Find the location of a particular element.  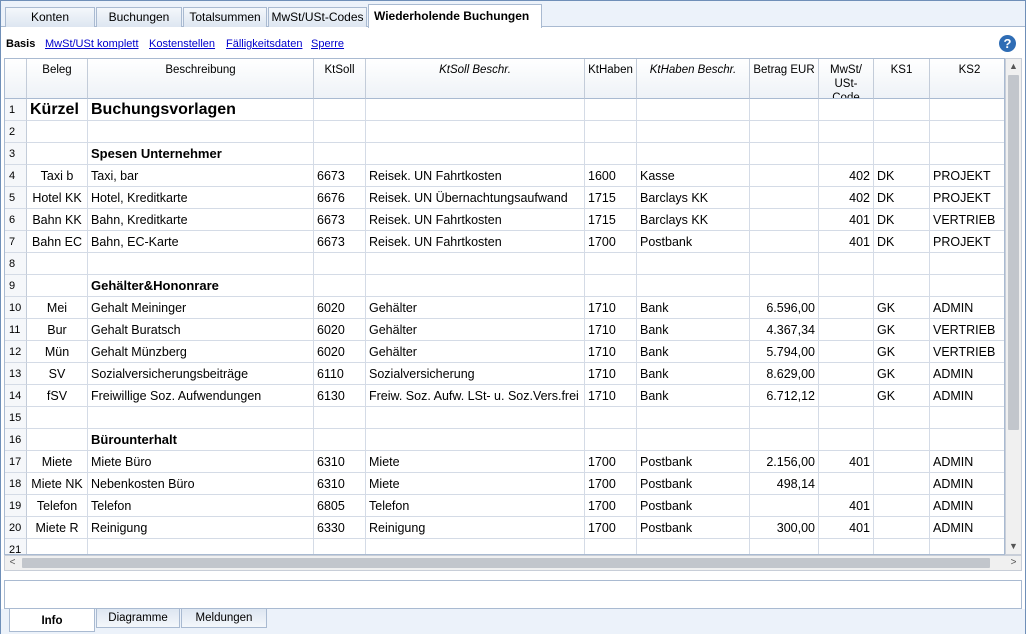

cell-beleg: Taxi b is located at coordinates (57, 176).